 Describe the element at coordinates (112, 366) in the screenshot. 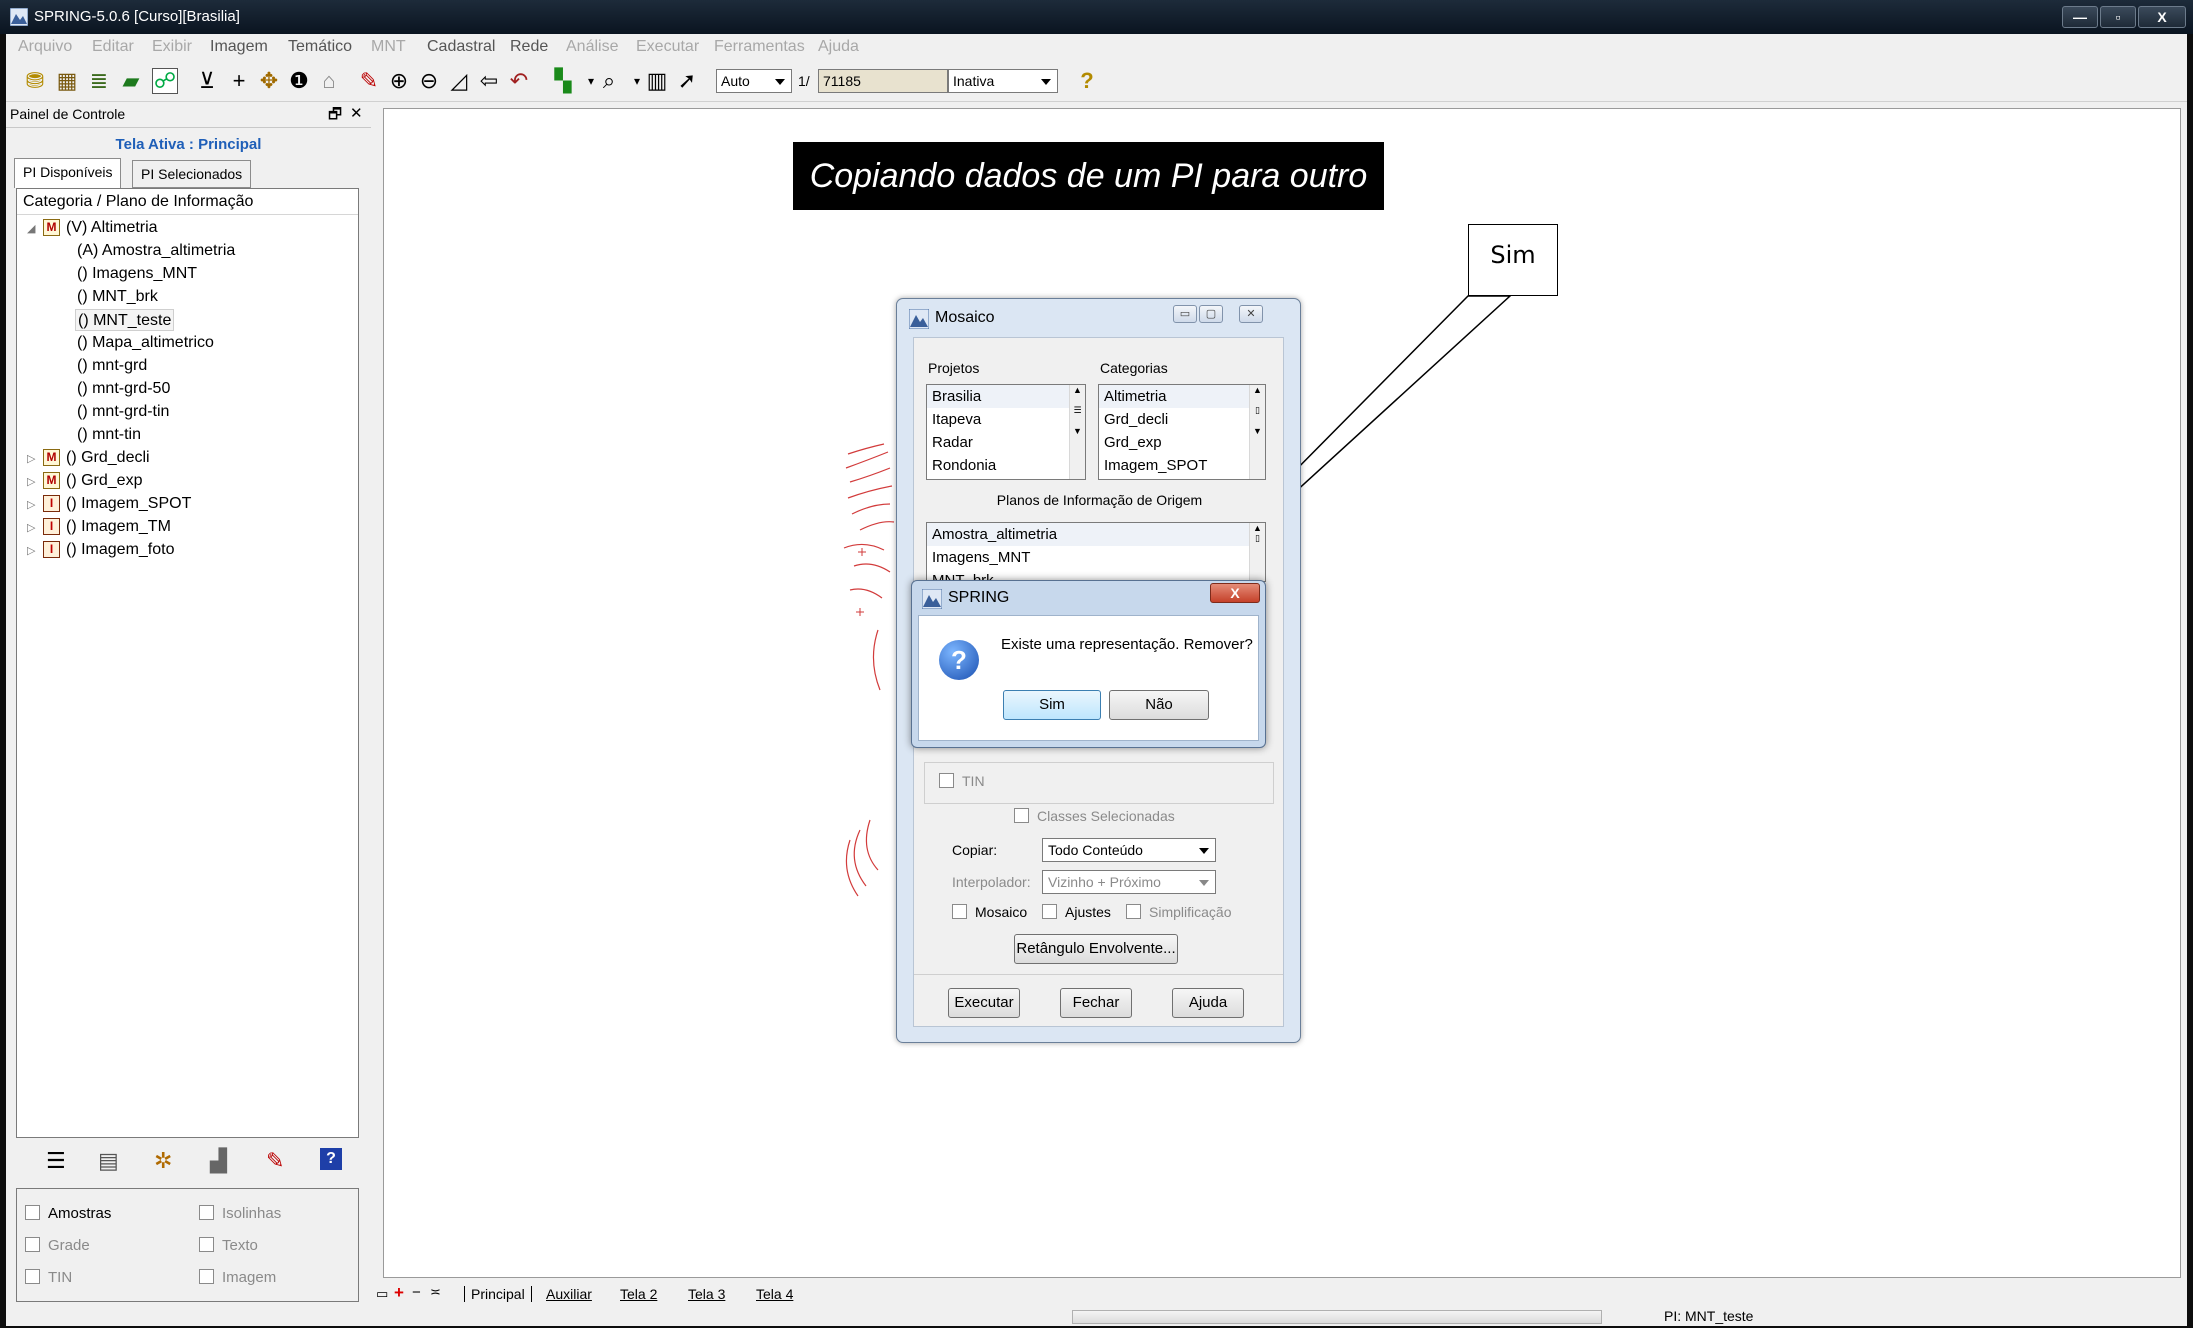

I see `tree-item: () mnt-grd` at that location.